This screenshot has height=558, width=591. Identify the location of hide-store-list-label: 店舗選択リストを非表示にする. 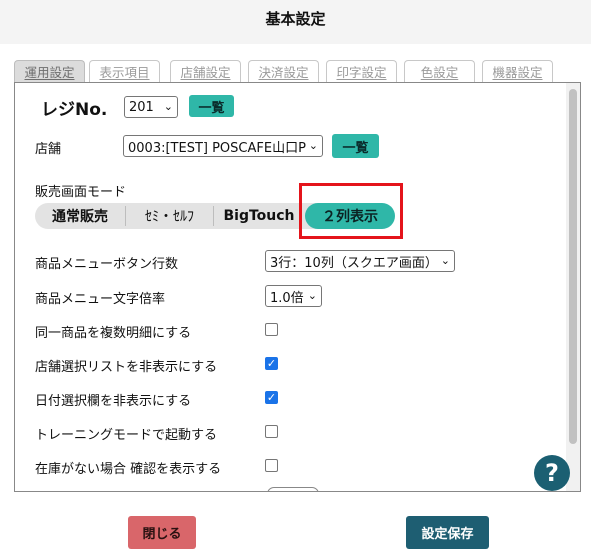
(126, 367).